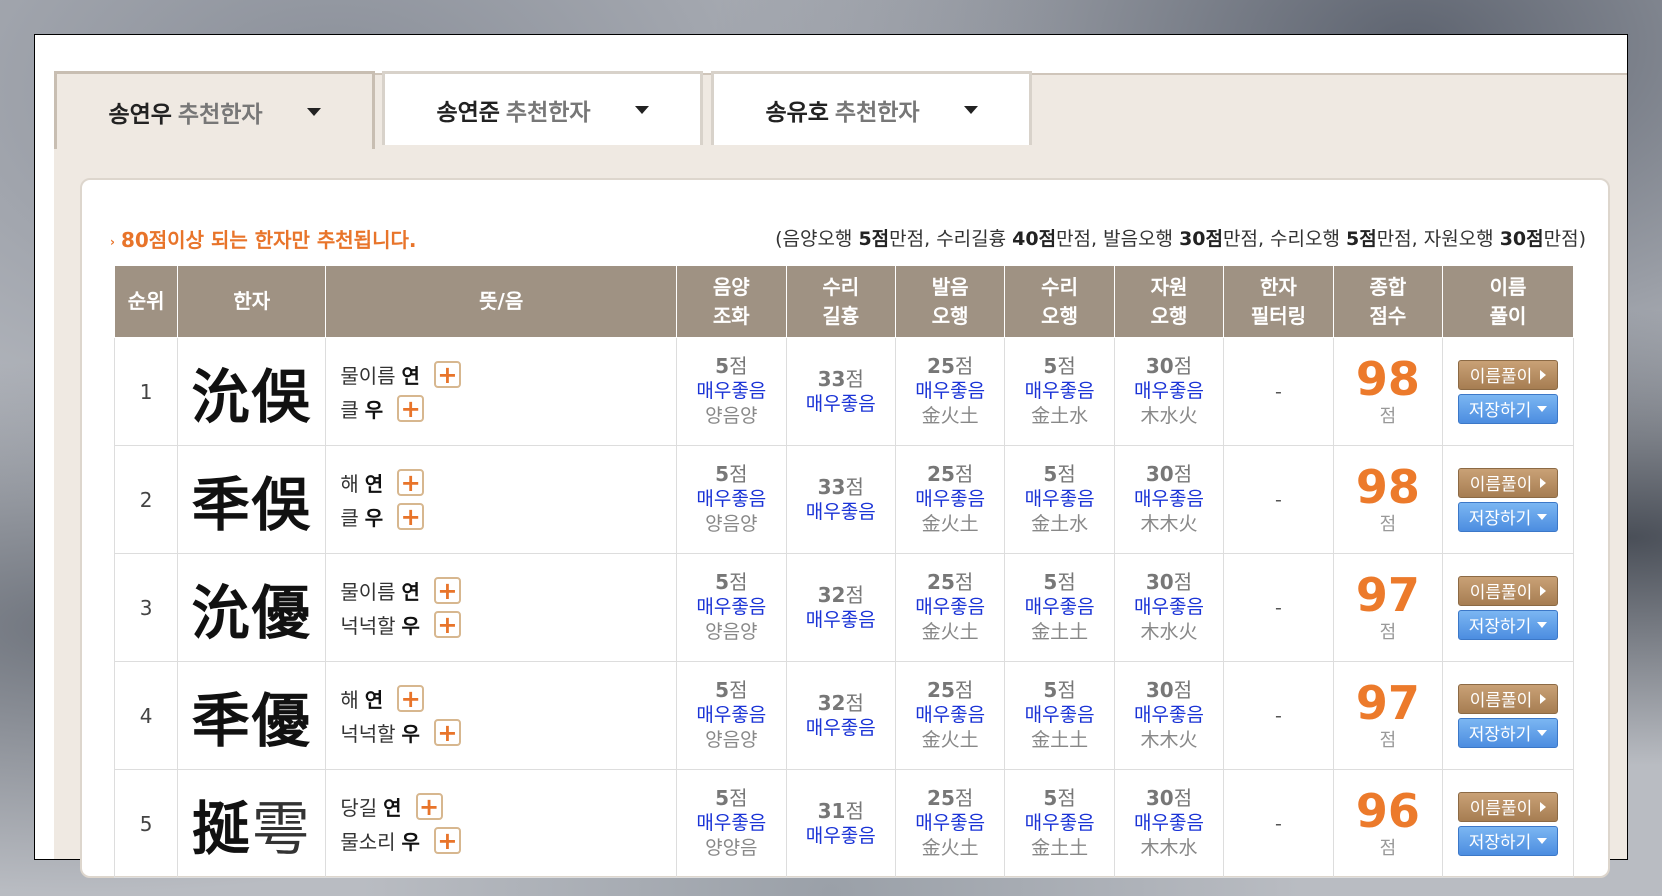  I want to click on col-suri-gilhyung: 수리 길흉, so click(840, 301).